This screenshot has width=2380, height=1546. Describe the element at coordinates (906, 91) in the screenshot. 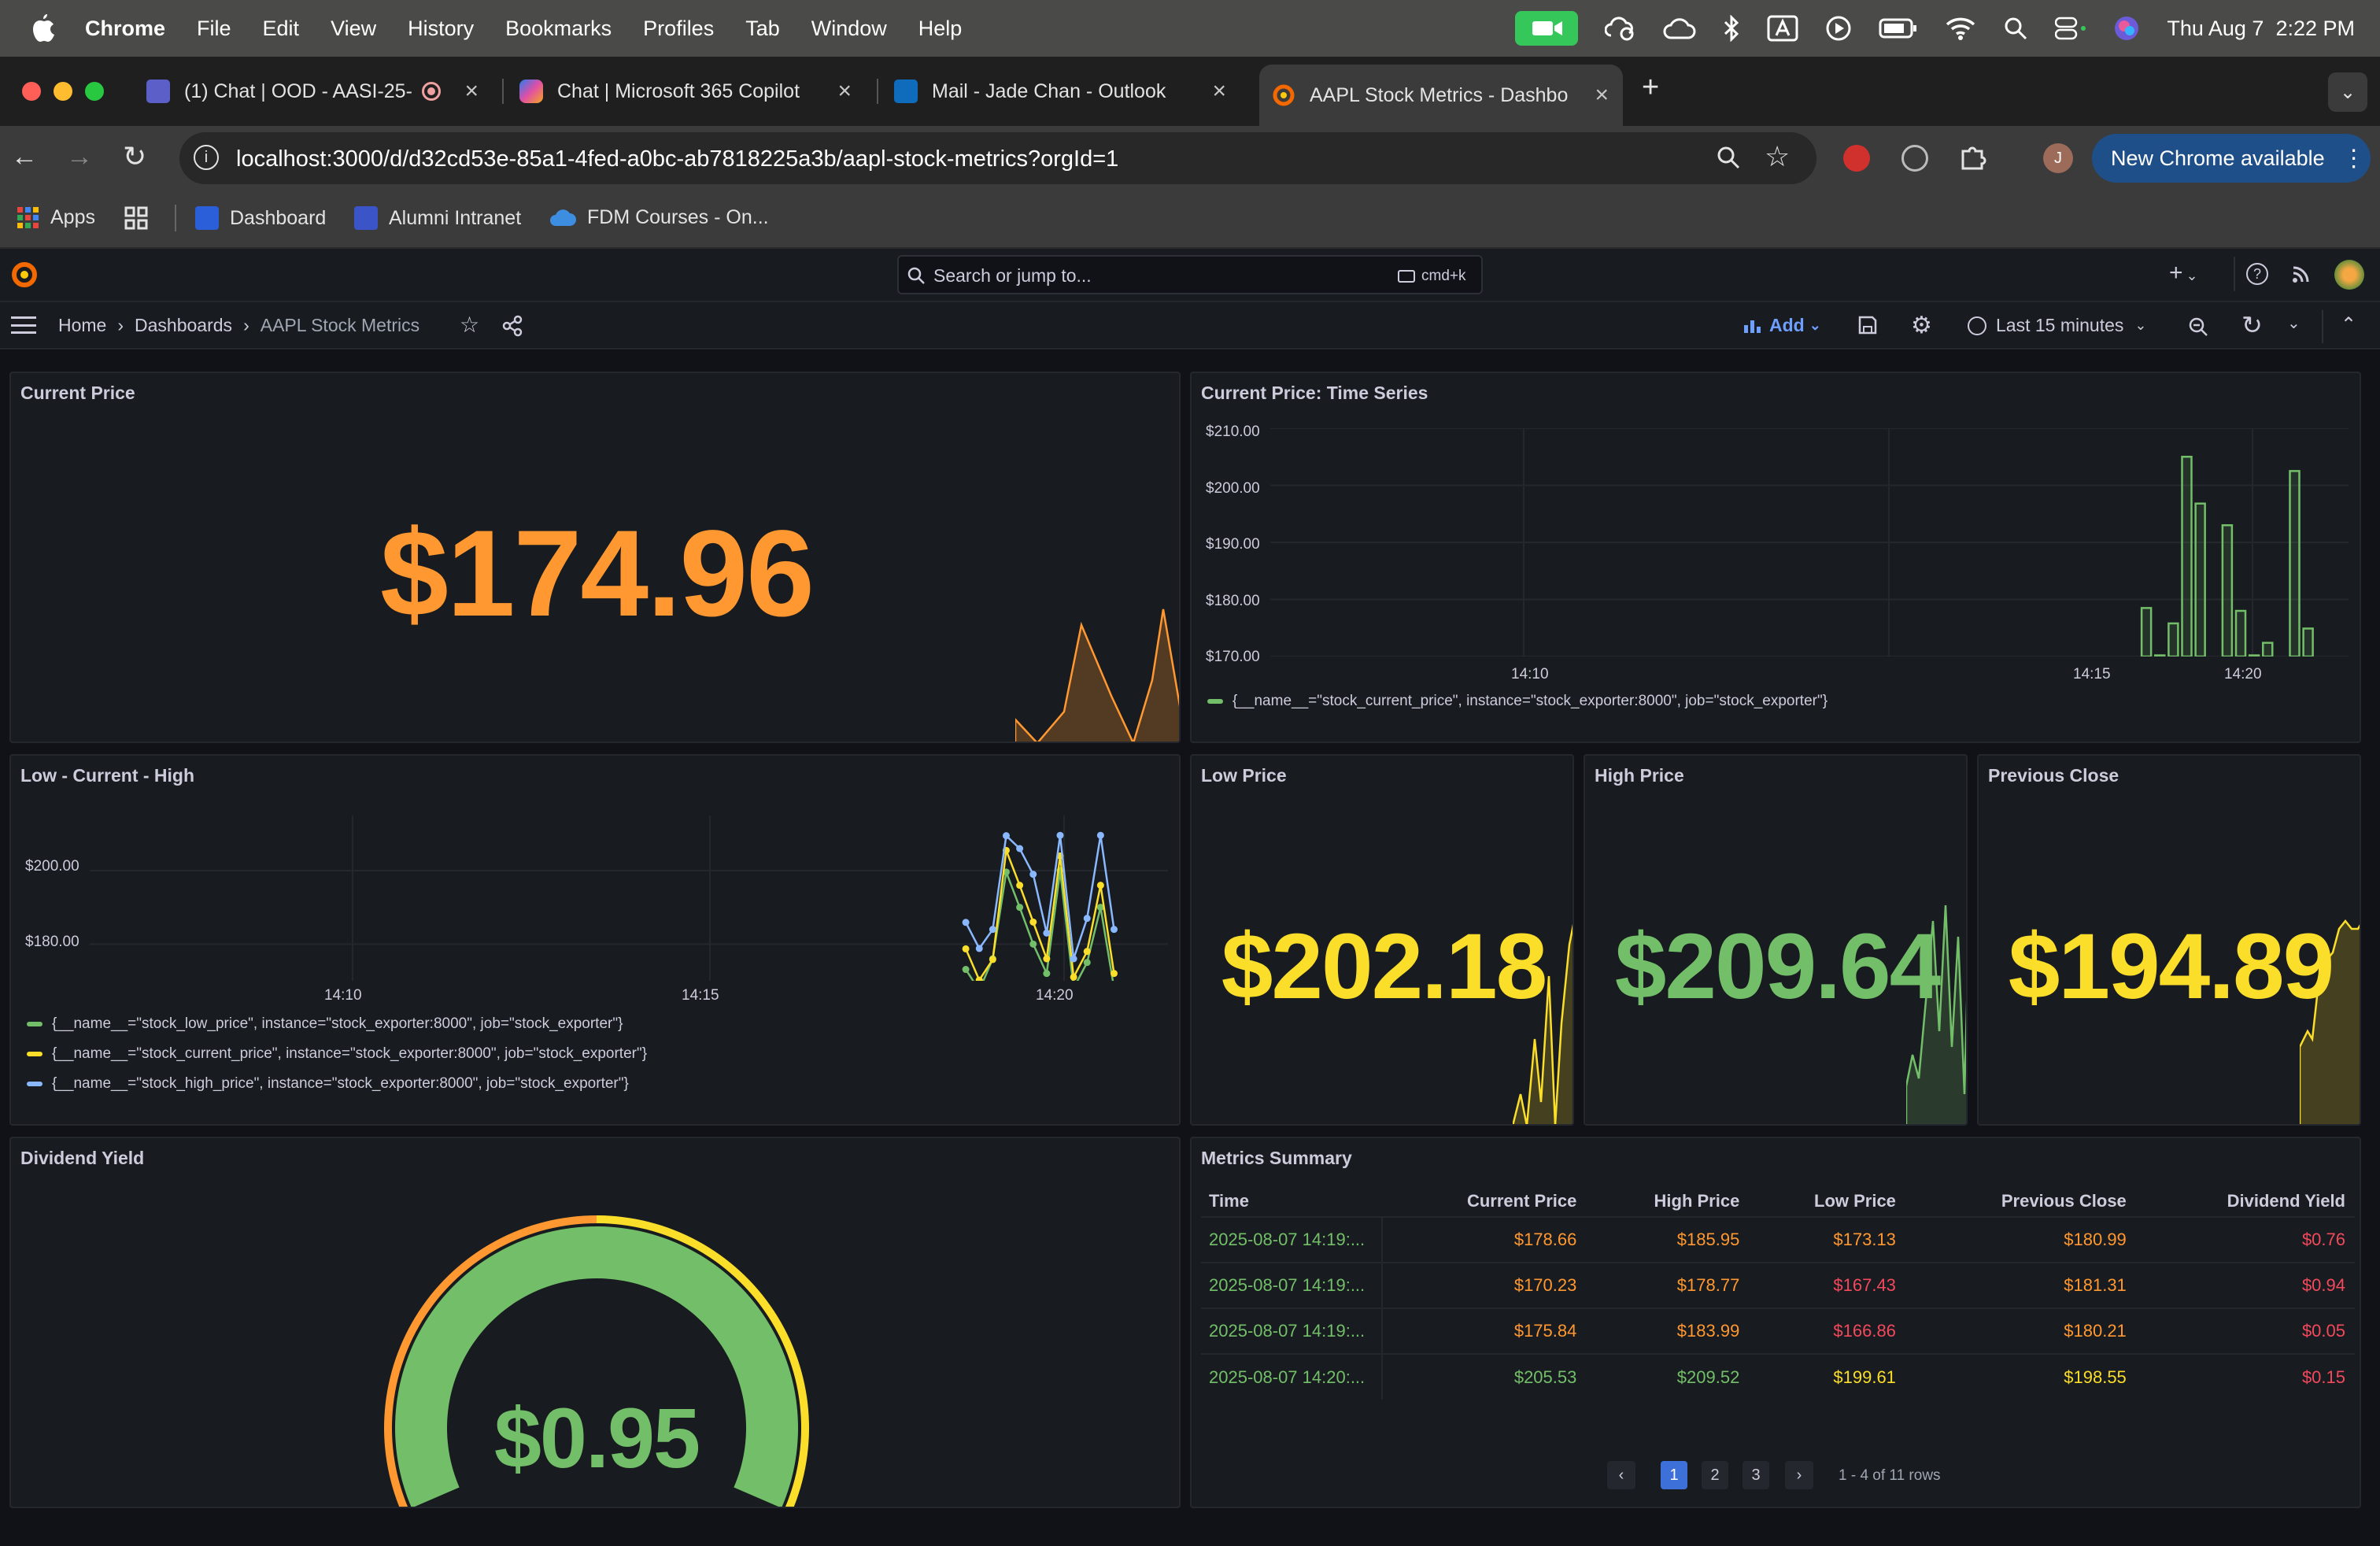

I see `outlook-icon` at that location.